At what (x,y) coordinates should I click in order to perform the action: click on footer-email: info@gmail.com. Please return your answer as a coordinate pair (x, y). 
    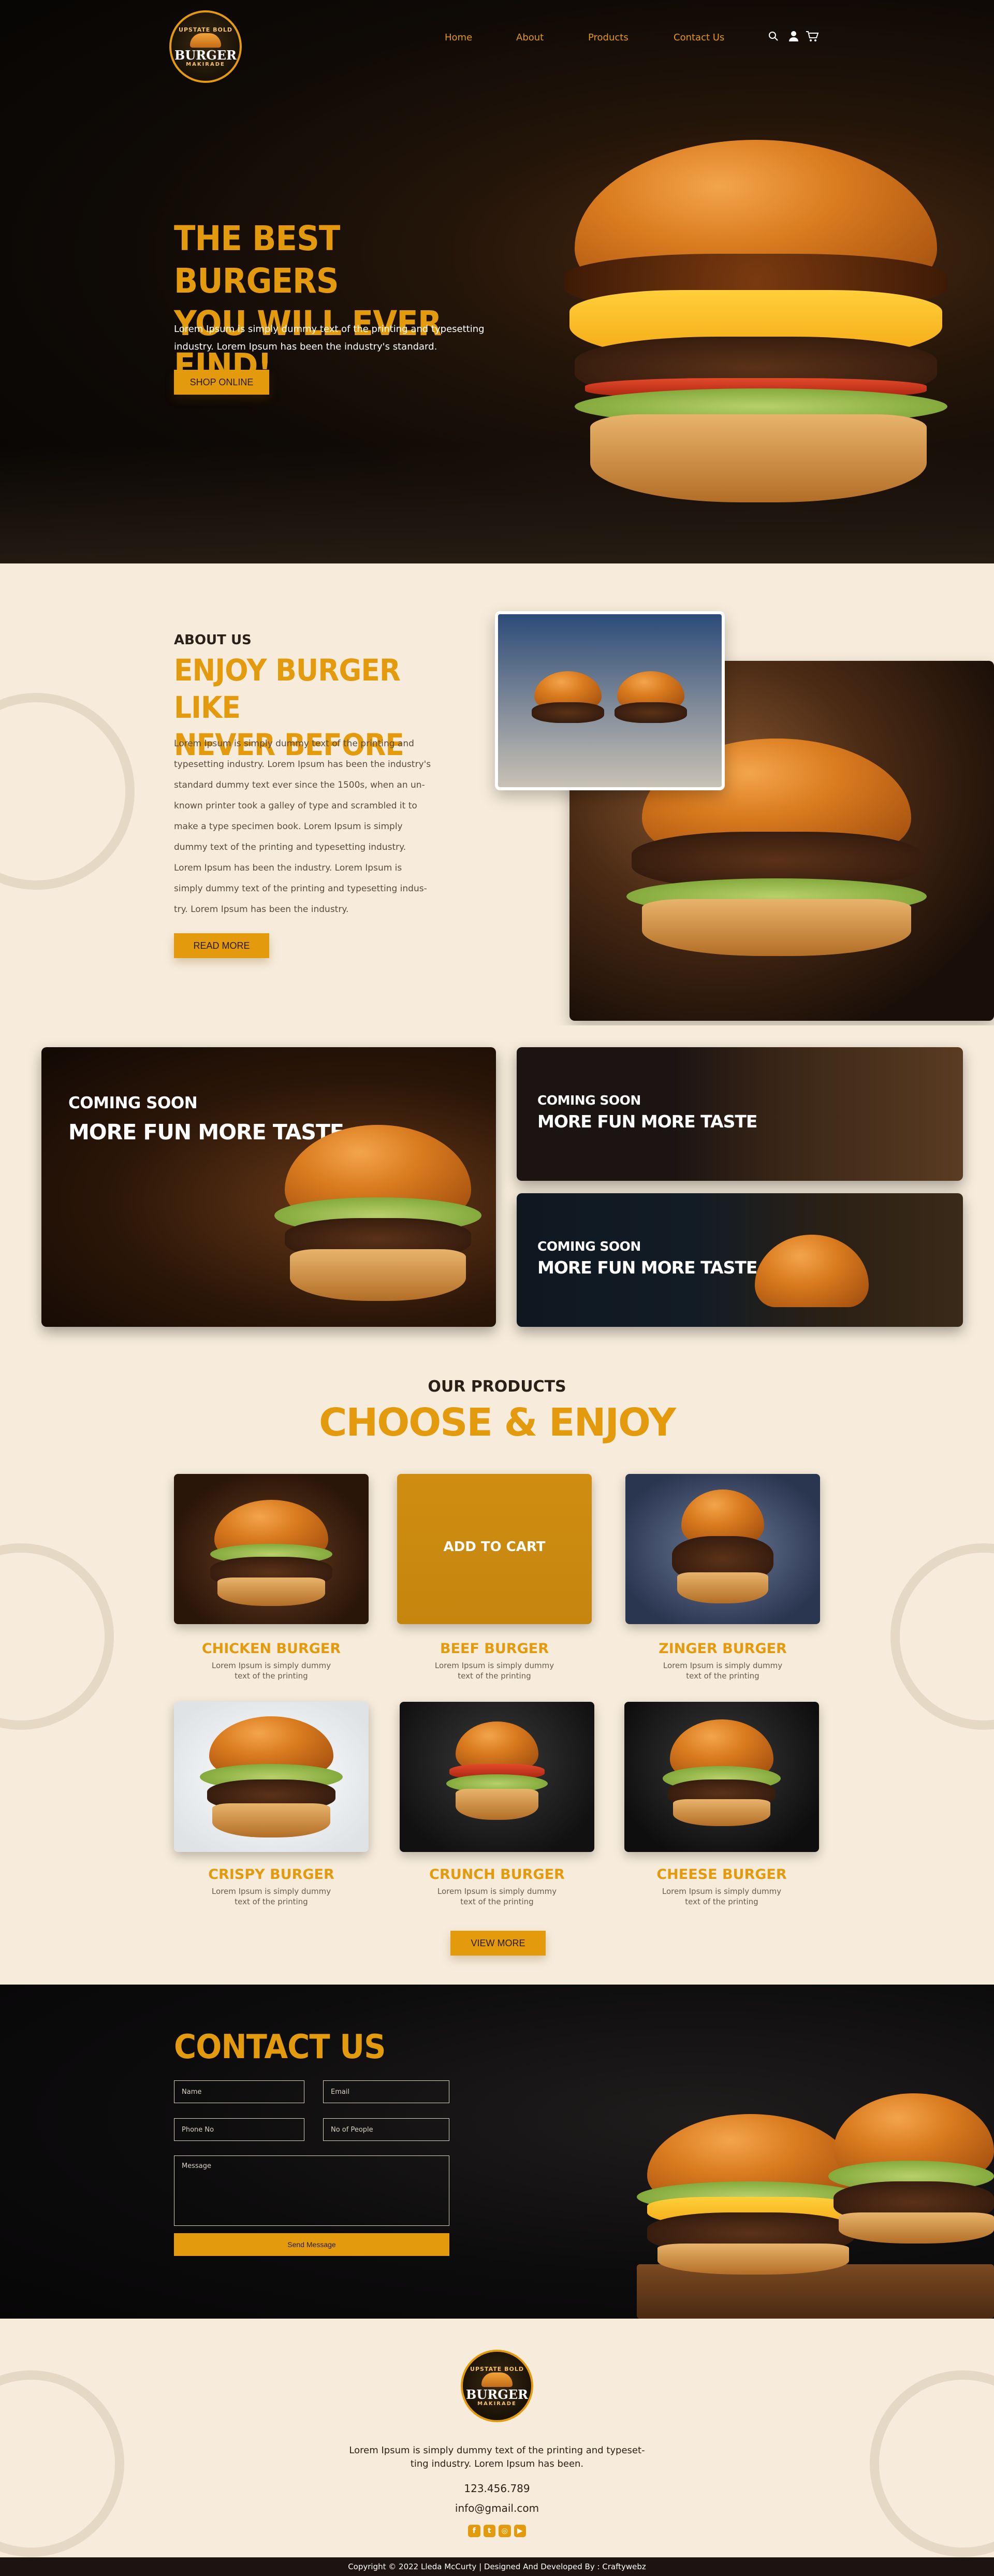
    Looking at the image, I should click on (497, 2508).